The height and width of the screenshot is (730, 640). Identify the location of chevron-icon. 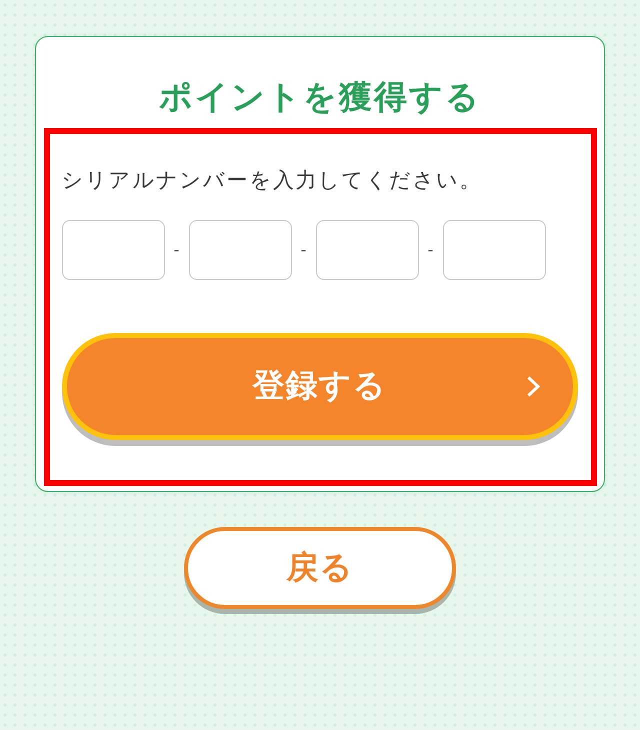
(533, 386).